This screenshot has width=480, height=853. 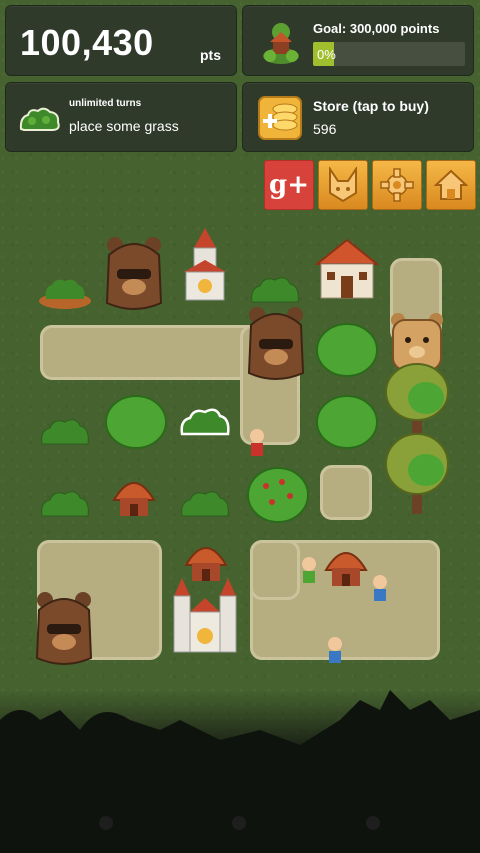 What do you see at coordinates (326, 54) in the screenshot?
I see `goal-percent: 0%` at bounding box center [326, 54].